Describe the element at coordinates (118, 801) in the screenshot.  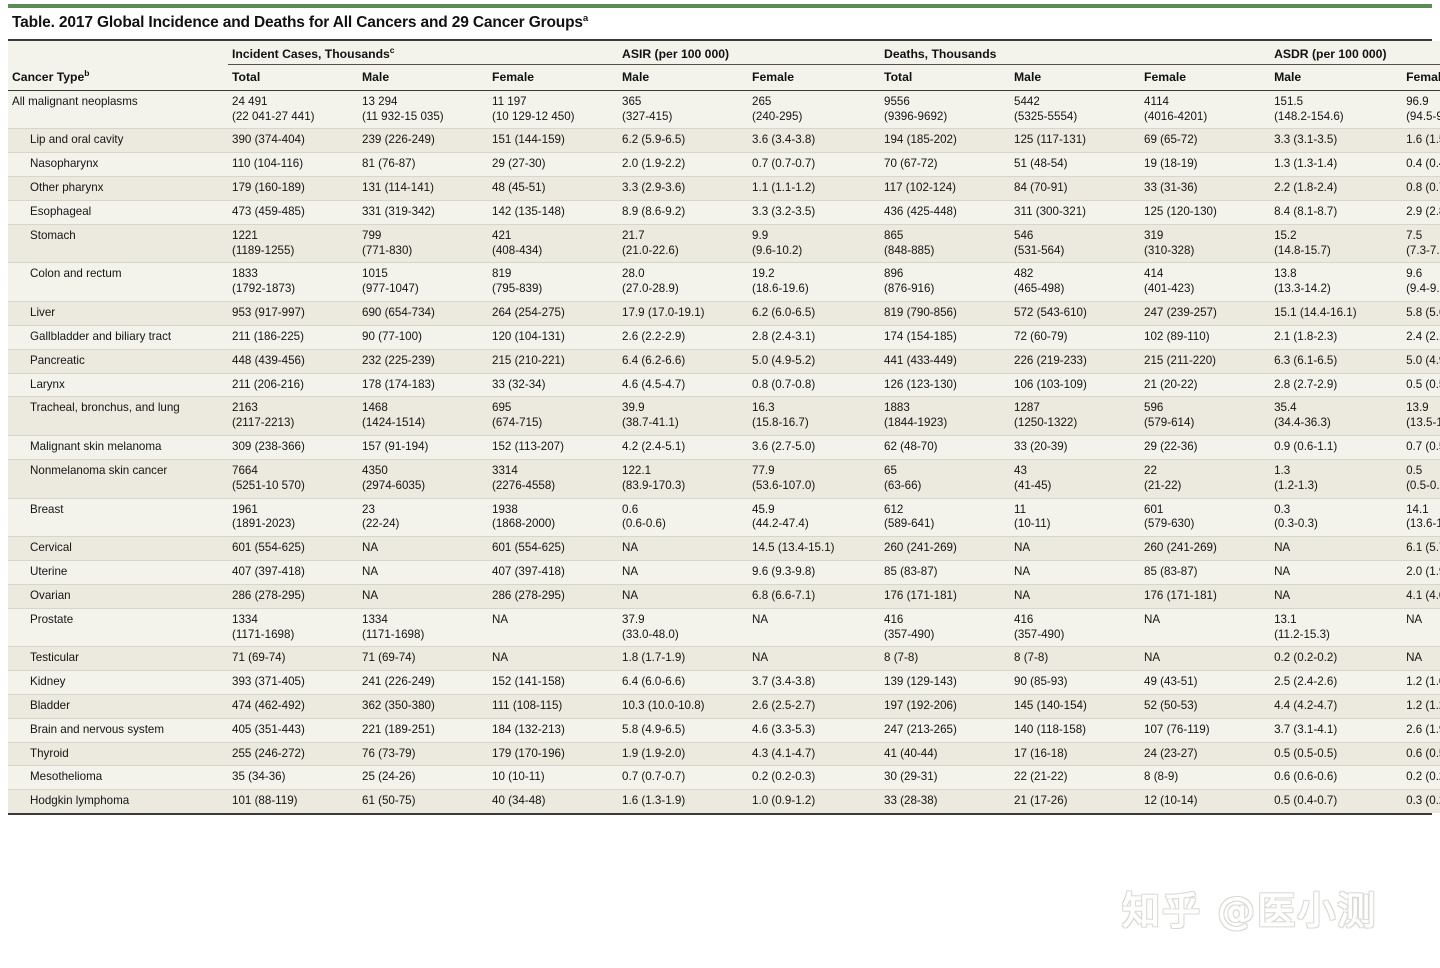
I see `cell-cancer-type: Hodgkin lymphoma` at that location.